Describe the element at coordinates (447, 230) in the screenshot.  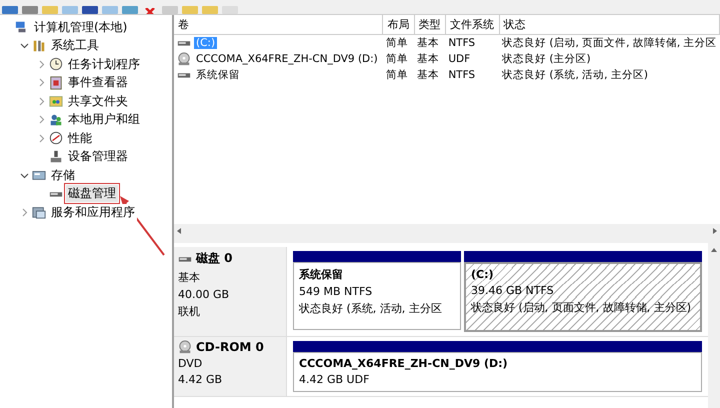
I see `horizontal-scrollbar` at that location.